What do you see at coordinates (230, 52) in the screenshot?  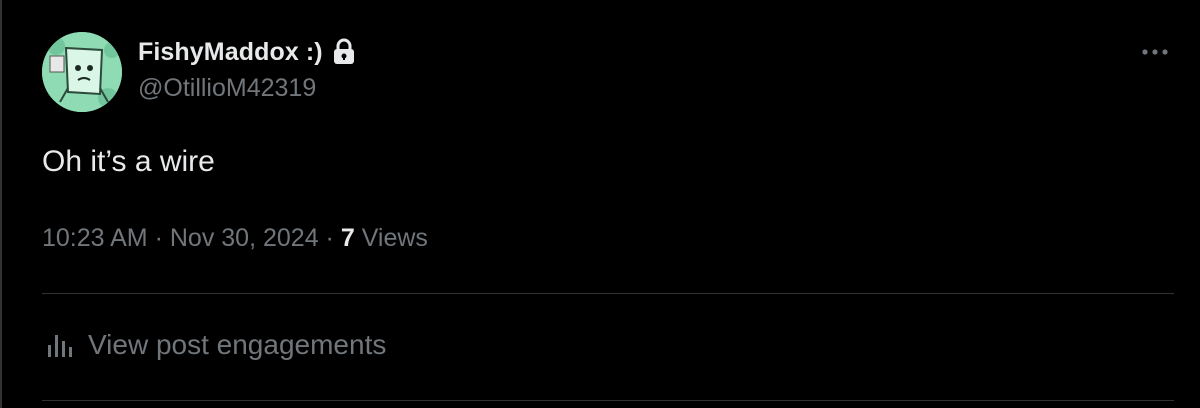 I see `display-name: FishyMaddox :)` at bounding box center [230, 52].